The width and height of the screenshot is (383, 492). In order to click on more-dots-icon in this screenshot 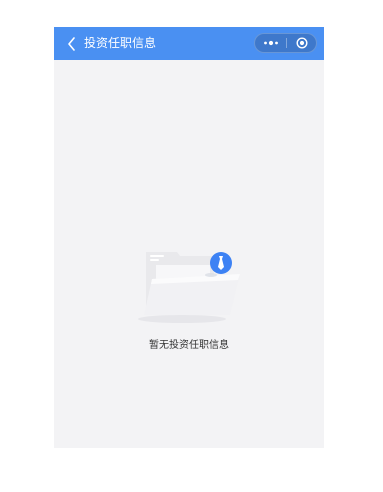, I will do `click(270, 43)`.